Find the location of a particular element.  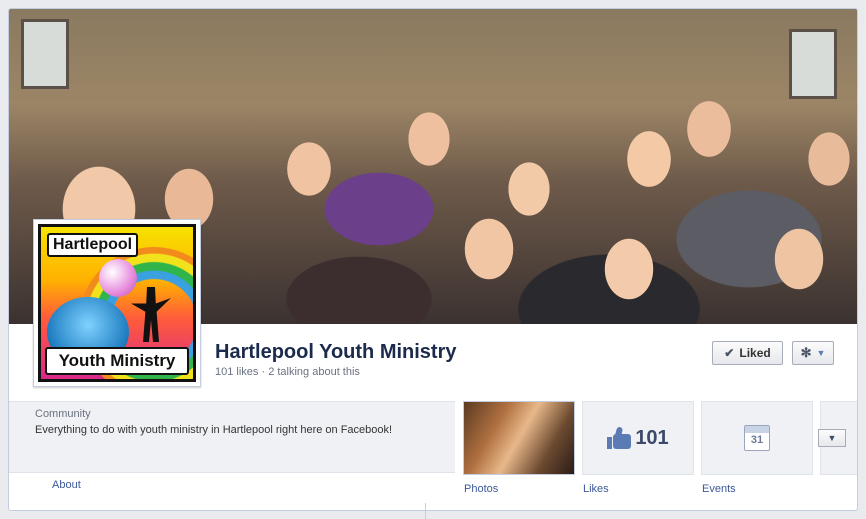

likes-count: 101 is located at coordinates (652, 437).